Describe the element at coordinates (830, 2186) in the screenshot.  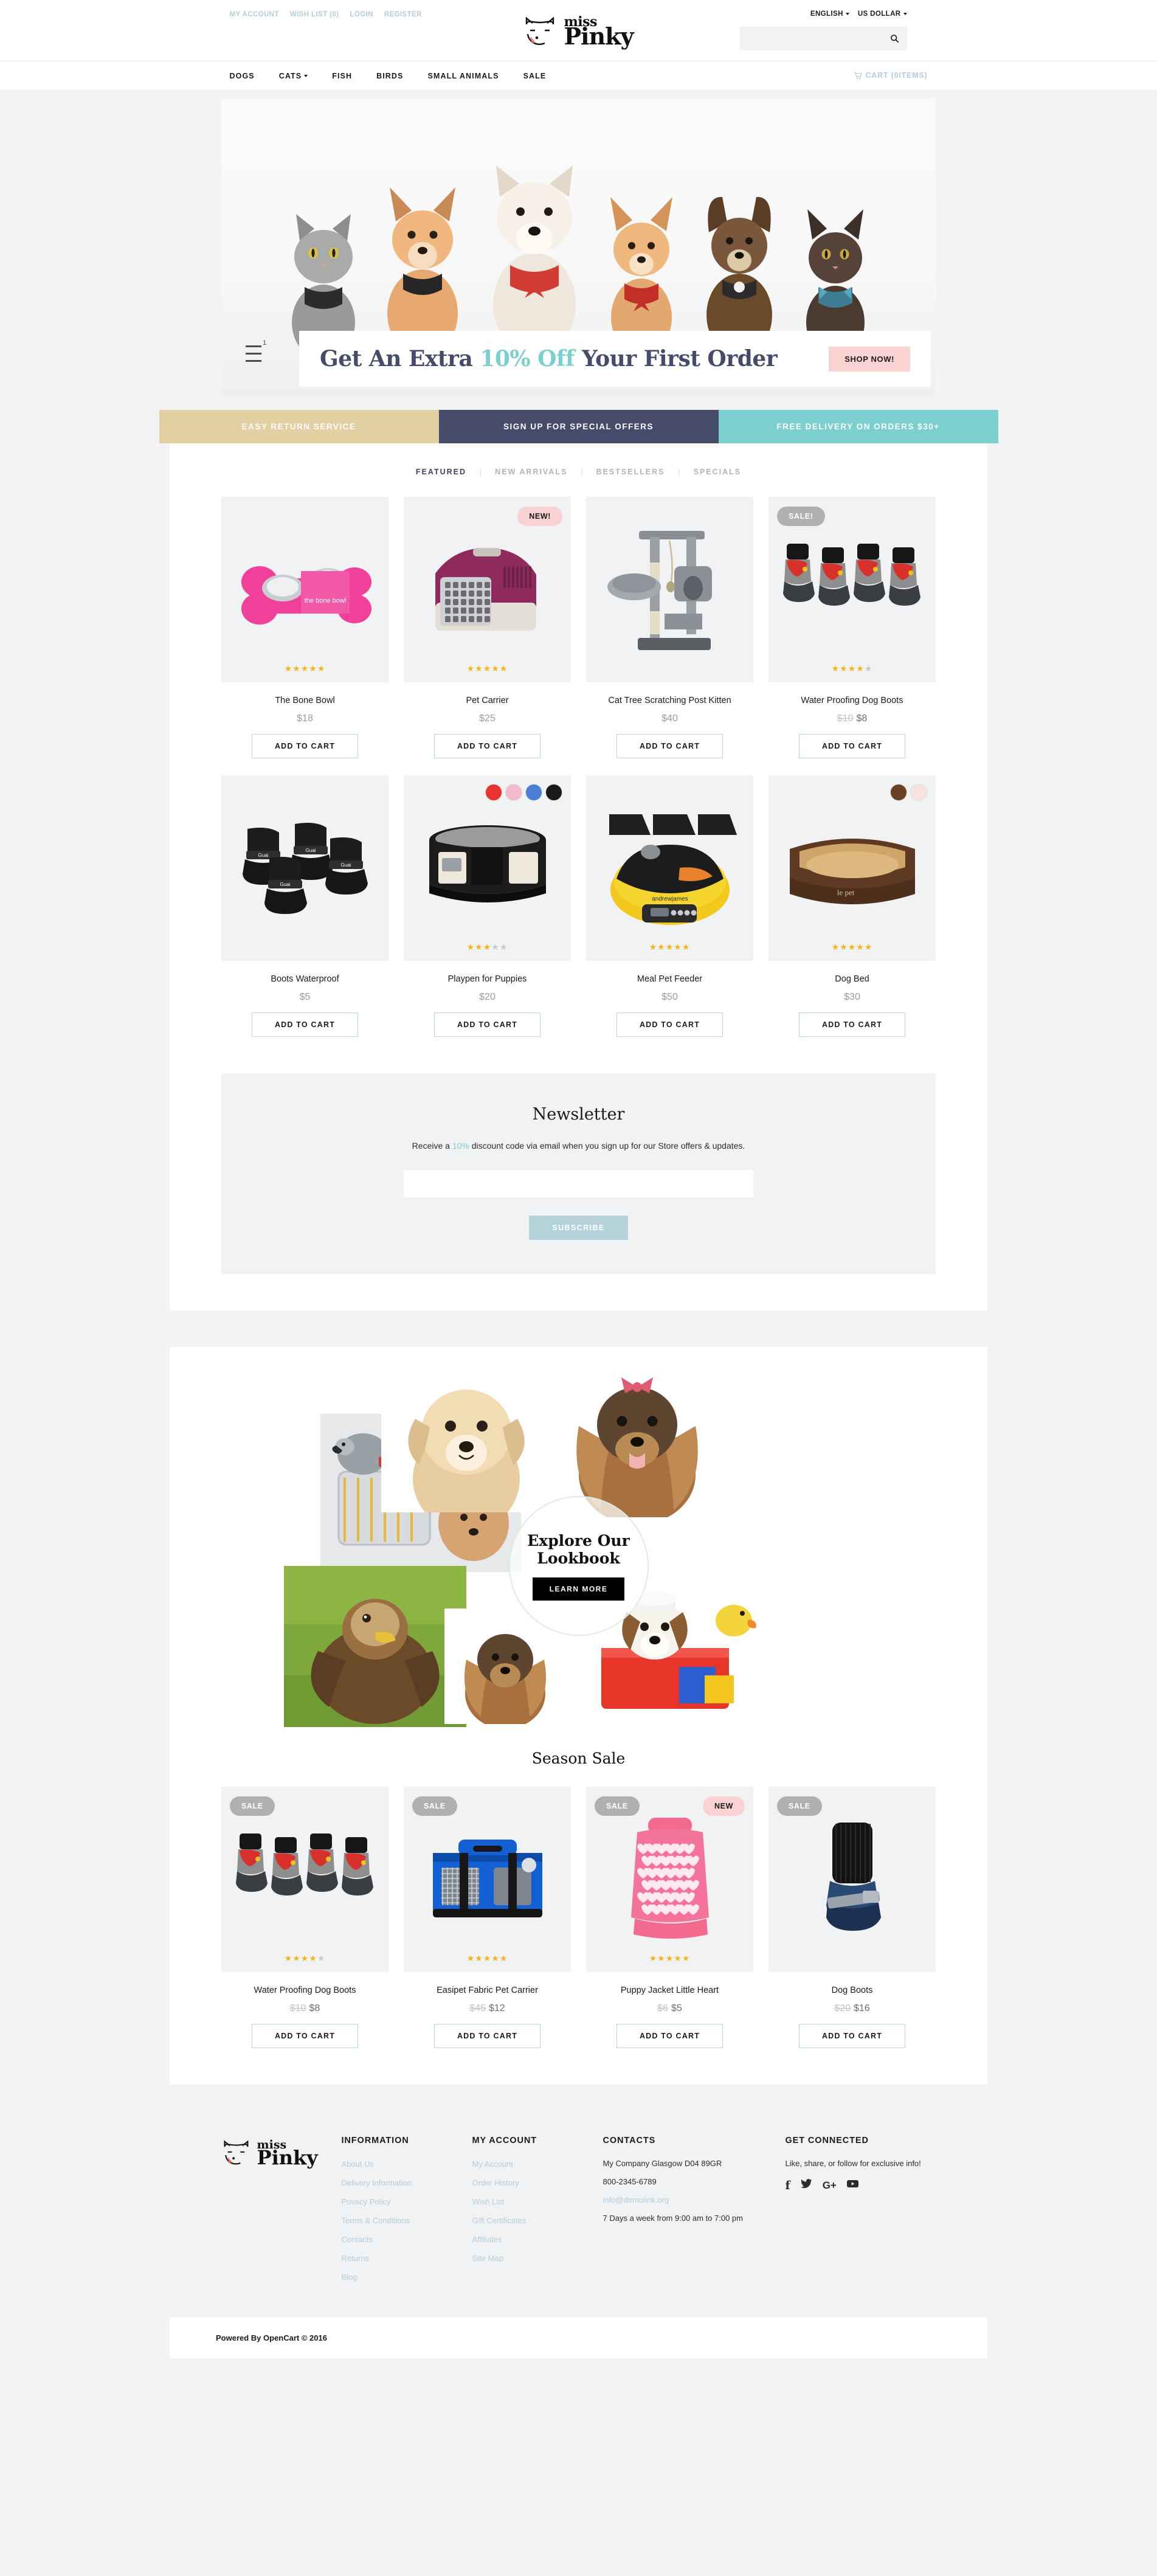
I see `google-plus-icon: G+` at that location.